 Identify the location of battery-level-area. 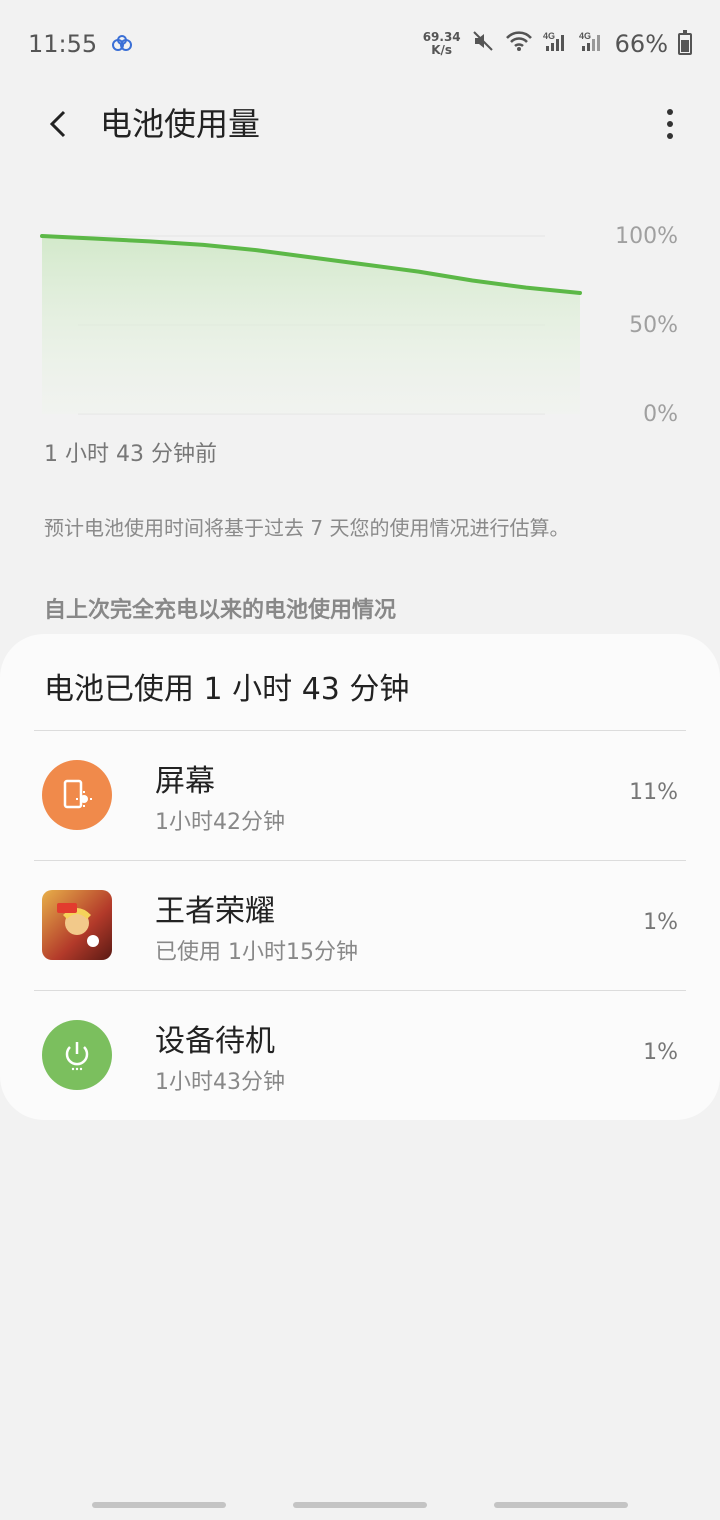
(311, 325).